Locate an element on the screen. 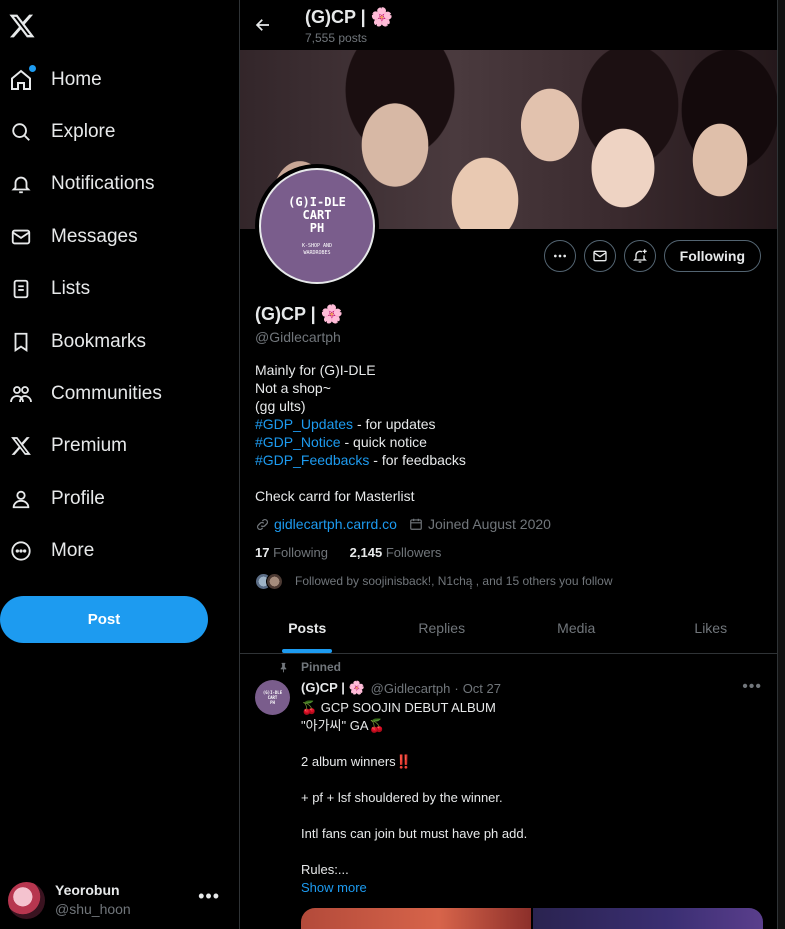  calendar-icon is located at coordinates (416, 524).